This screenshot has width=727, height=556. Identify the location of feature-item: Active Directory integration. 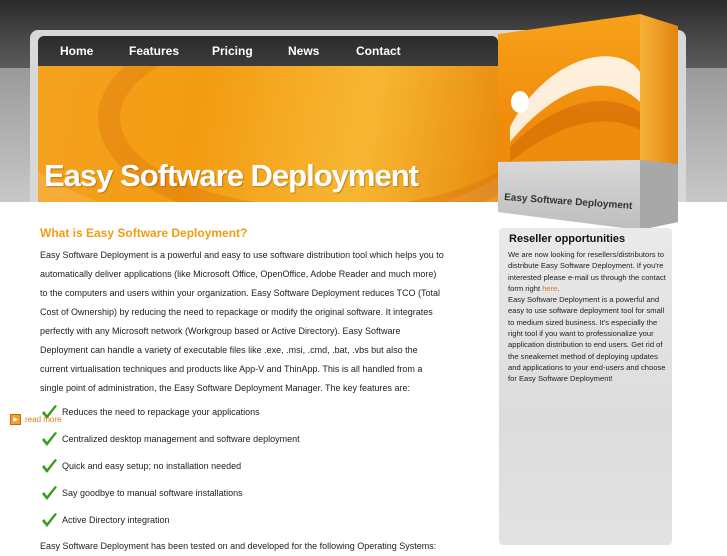
(242, 523).